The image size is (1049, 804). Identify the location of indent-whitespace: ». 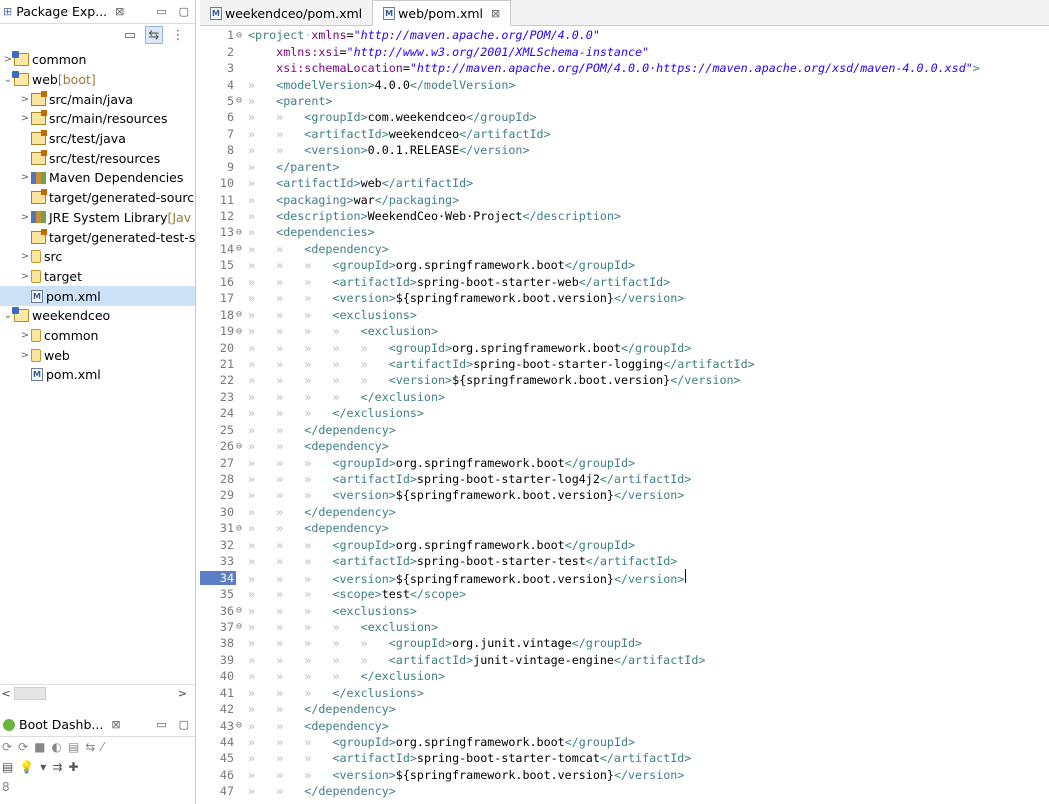
(262, 232).